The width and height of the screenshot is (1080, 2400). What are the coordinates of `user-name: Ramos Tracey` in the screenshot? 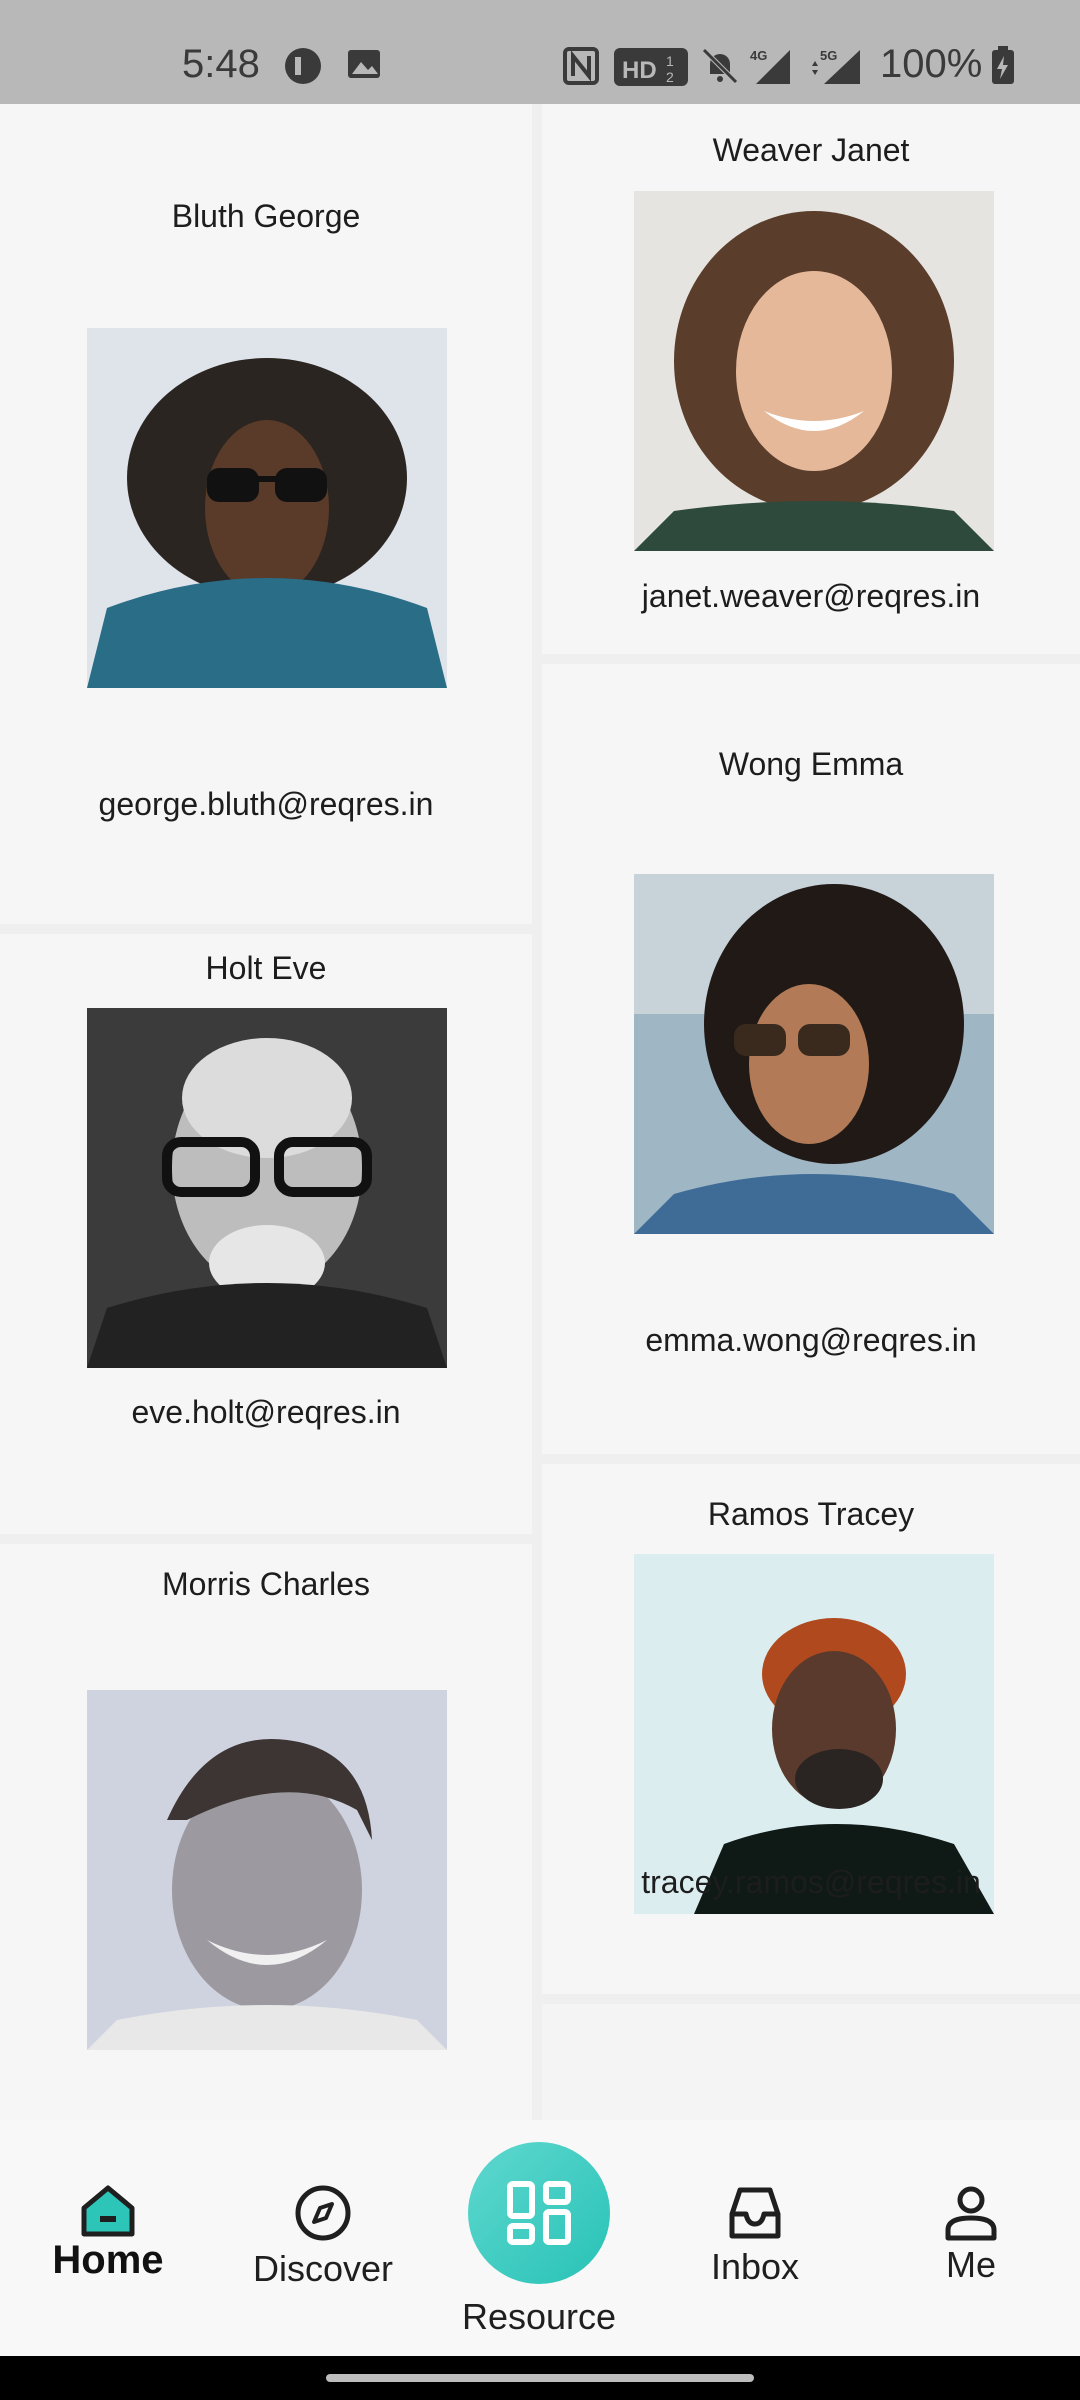 It's located at (811, 1514).